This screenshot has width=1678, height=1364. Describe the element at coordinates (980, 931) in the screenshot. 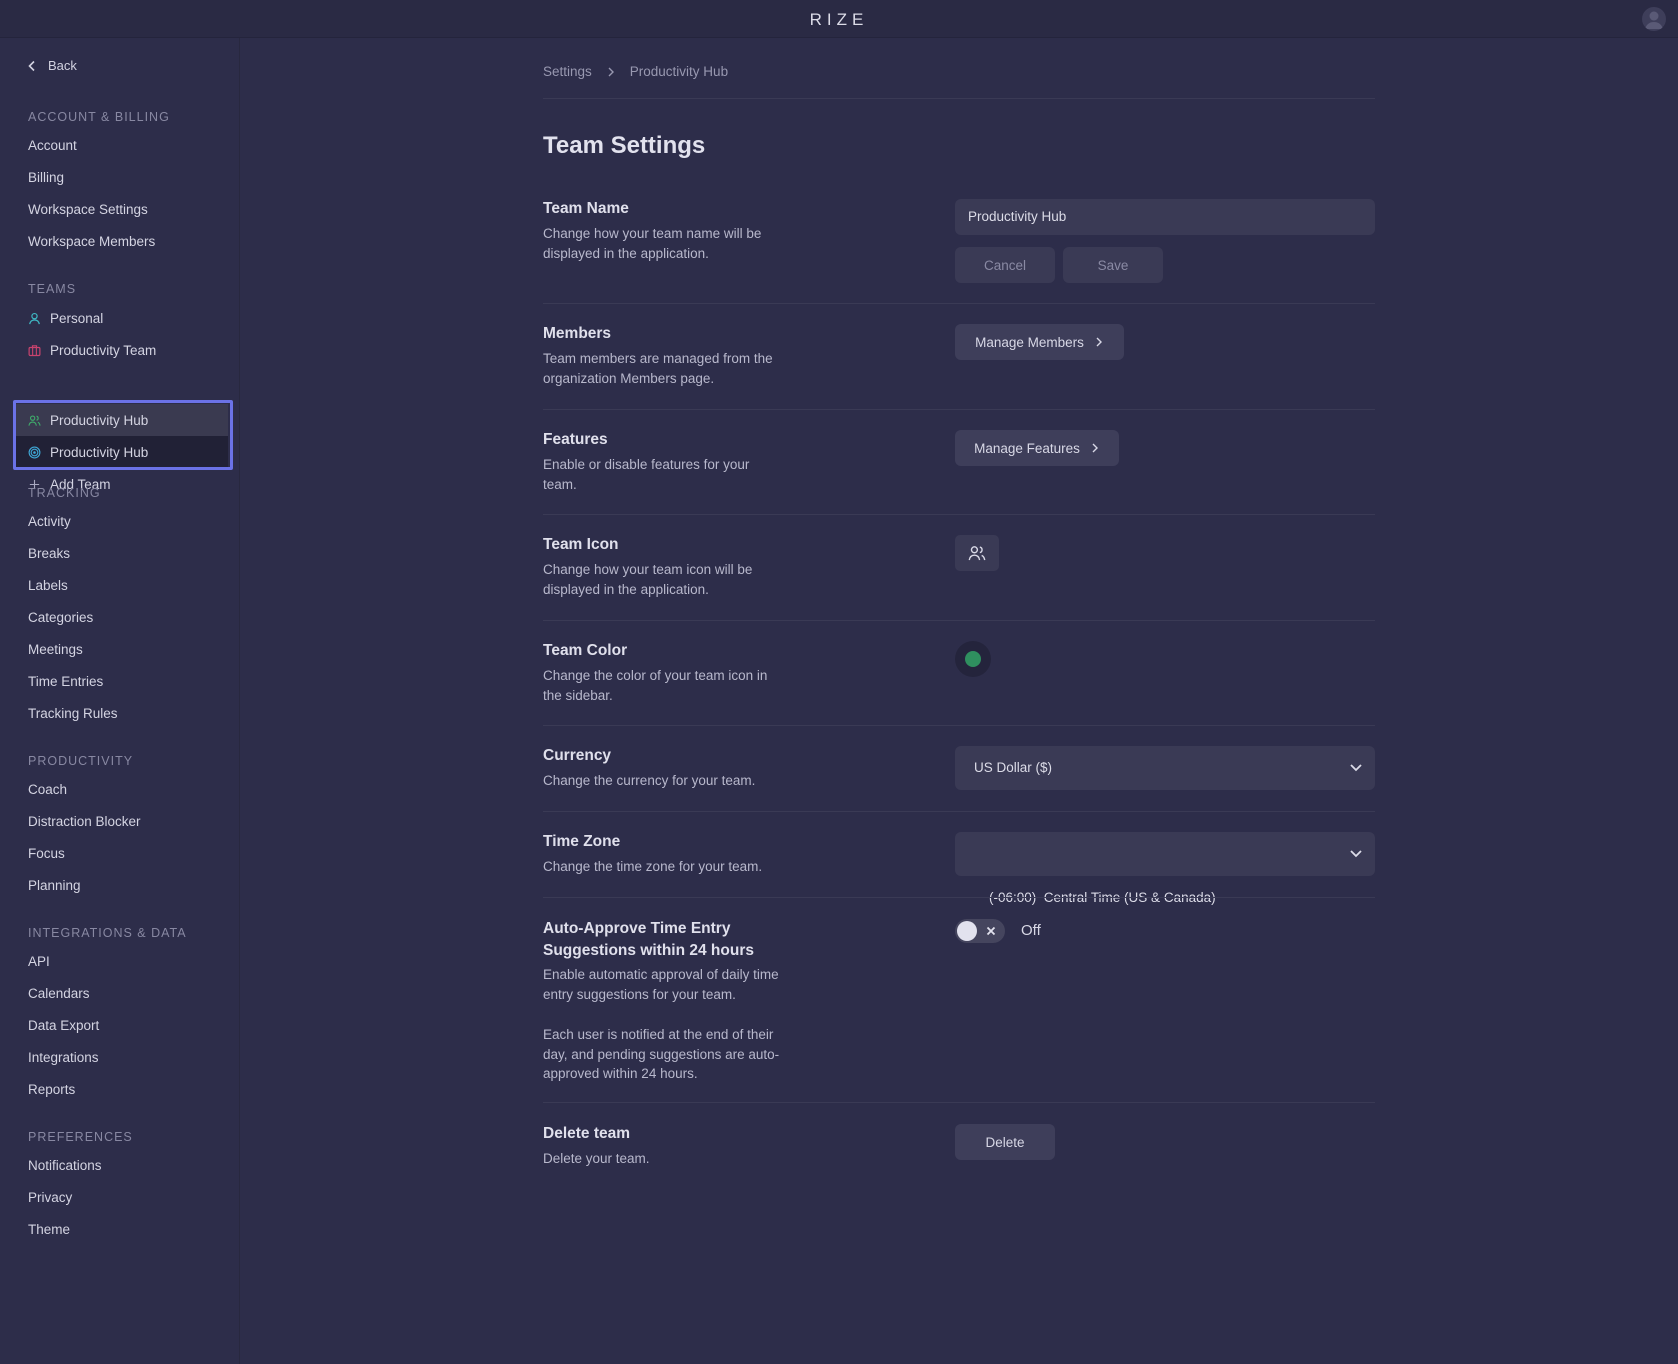

I see `auto-approve-toggle` at that location.